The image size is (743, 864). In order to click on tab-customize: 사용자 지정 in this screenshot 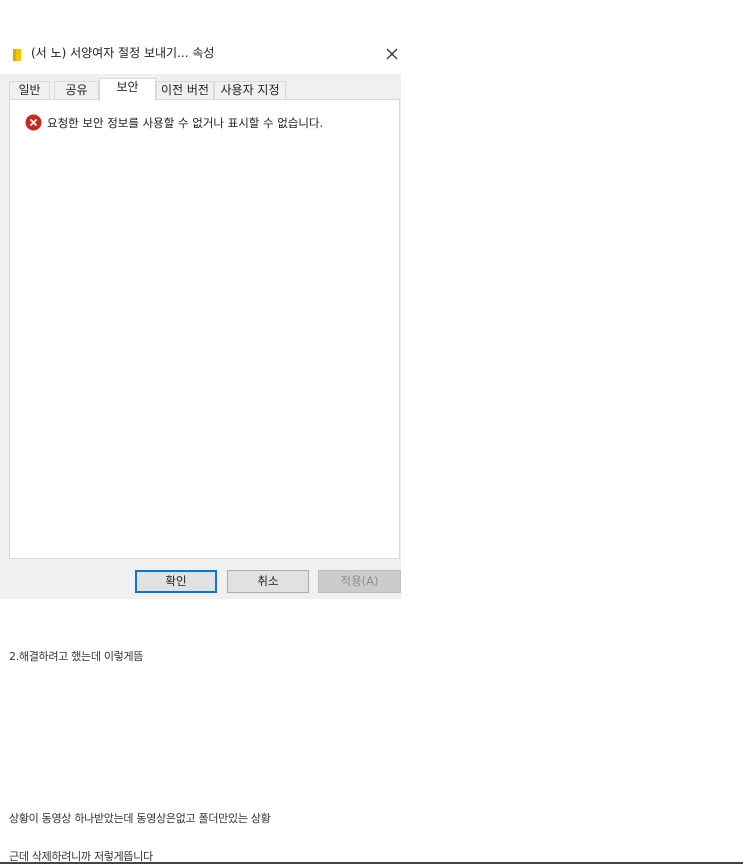, I will do `click(250, 90)`.